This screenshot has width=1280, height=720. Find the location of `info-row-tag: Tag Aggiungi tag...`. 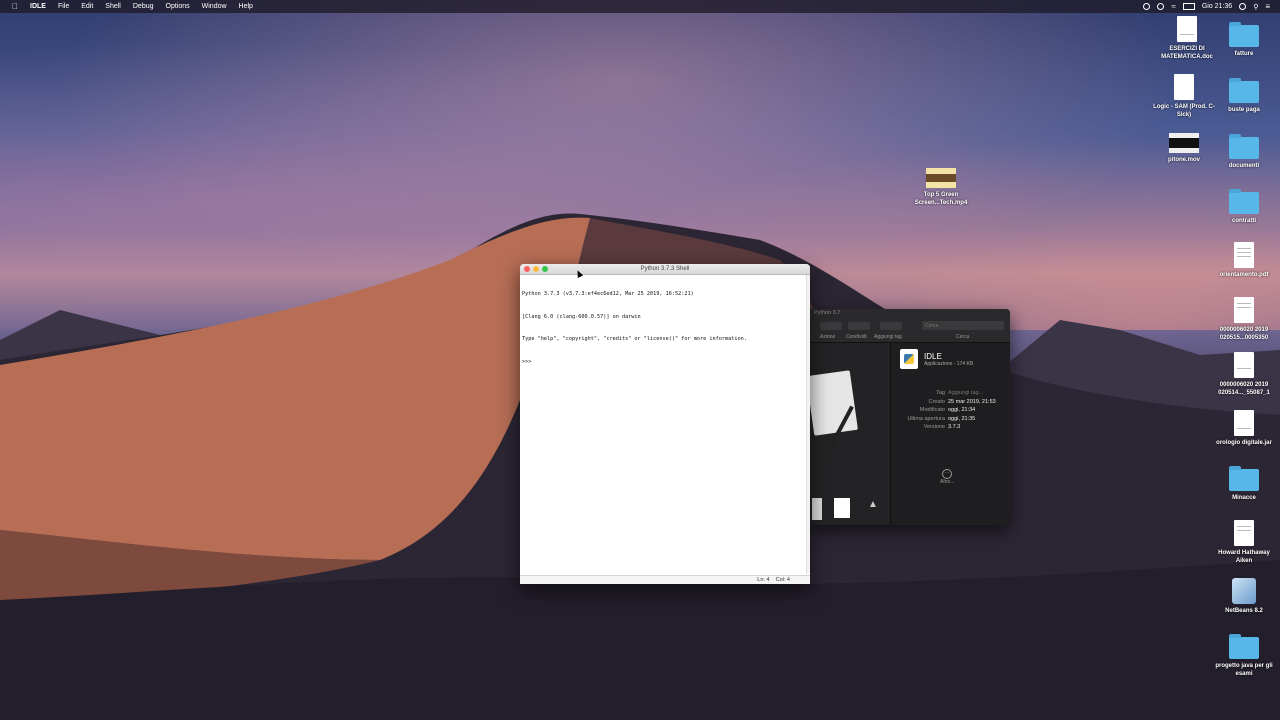

info-row-tag: Tag Aggiungi tag... is located at coordinates (960, 393).